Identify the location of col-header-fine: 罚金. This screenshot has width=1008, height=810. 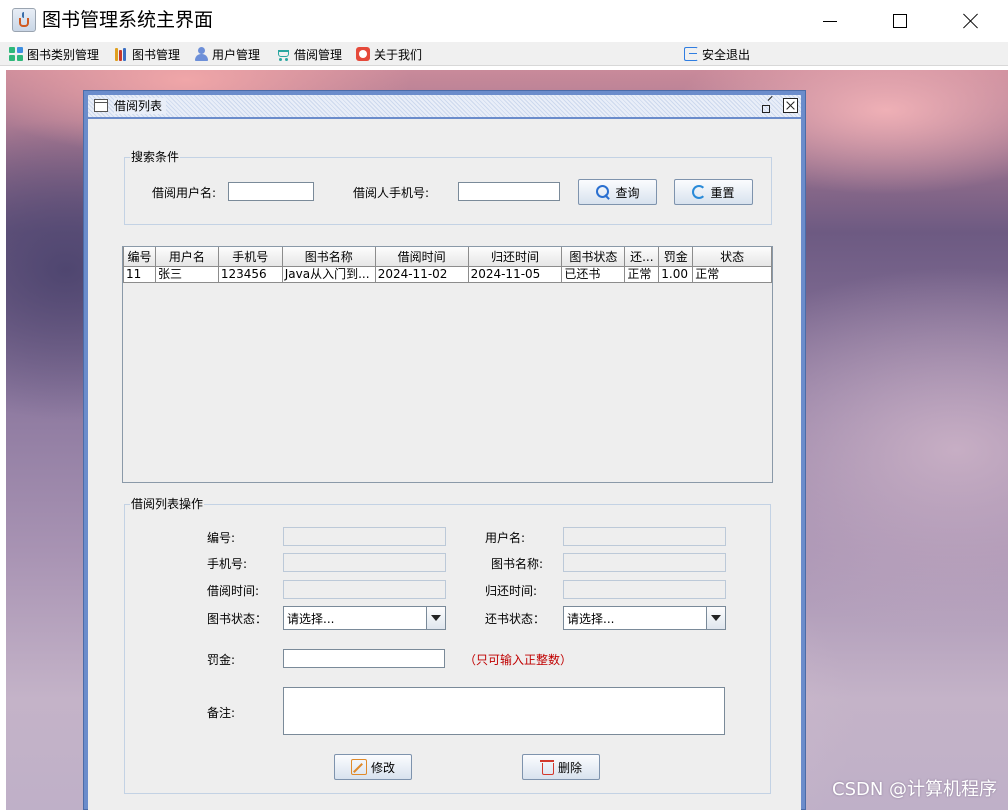
(676, 257).